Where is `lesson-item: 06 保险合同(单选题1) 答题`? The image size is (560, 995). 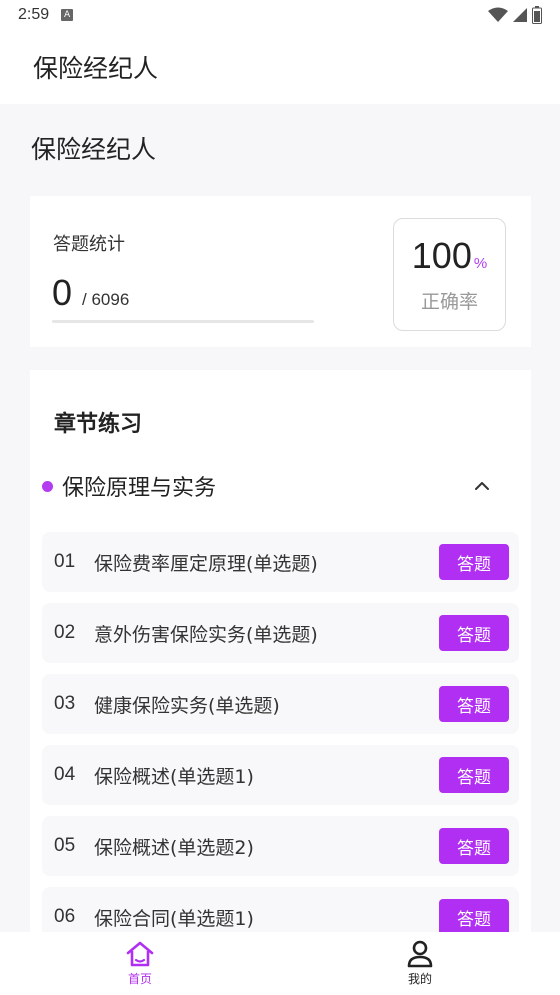 lesson-item: 06 保险合同(单选题1) 答题 is located at coordinates (280, 909).